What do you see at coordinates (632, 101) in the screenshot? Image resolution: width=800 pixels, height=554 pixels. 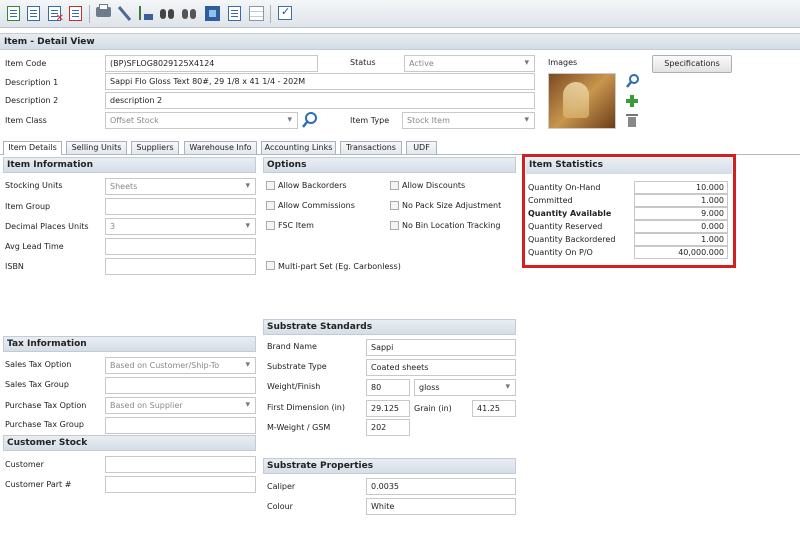 I see `add-image-icon` at bounding box center [632, 101].